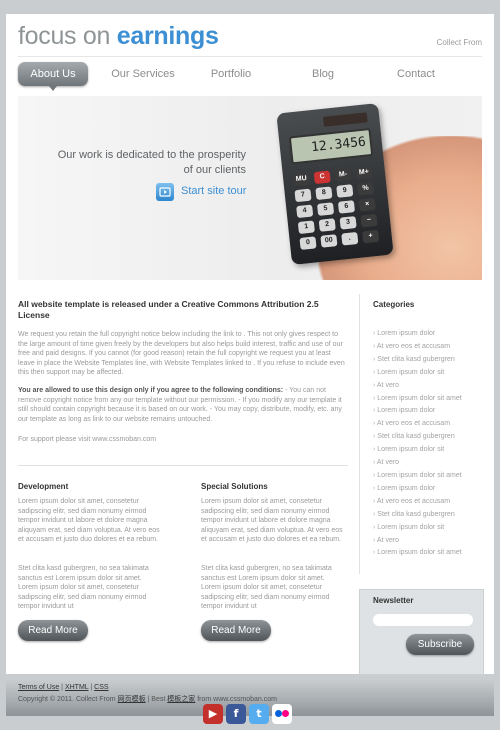 This screenshot has width=500, height=730. Describe the element at coordinates (345, 119) in the screenshot. I see `calculator-solar-panel` at that location.